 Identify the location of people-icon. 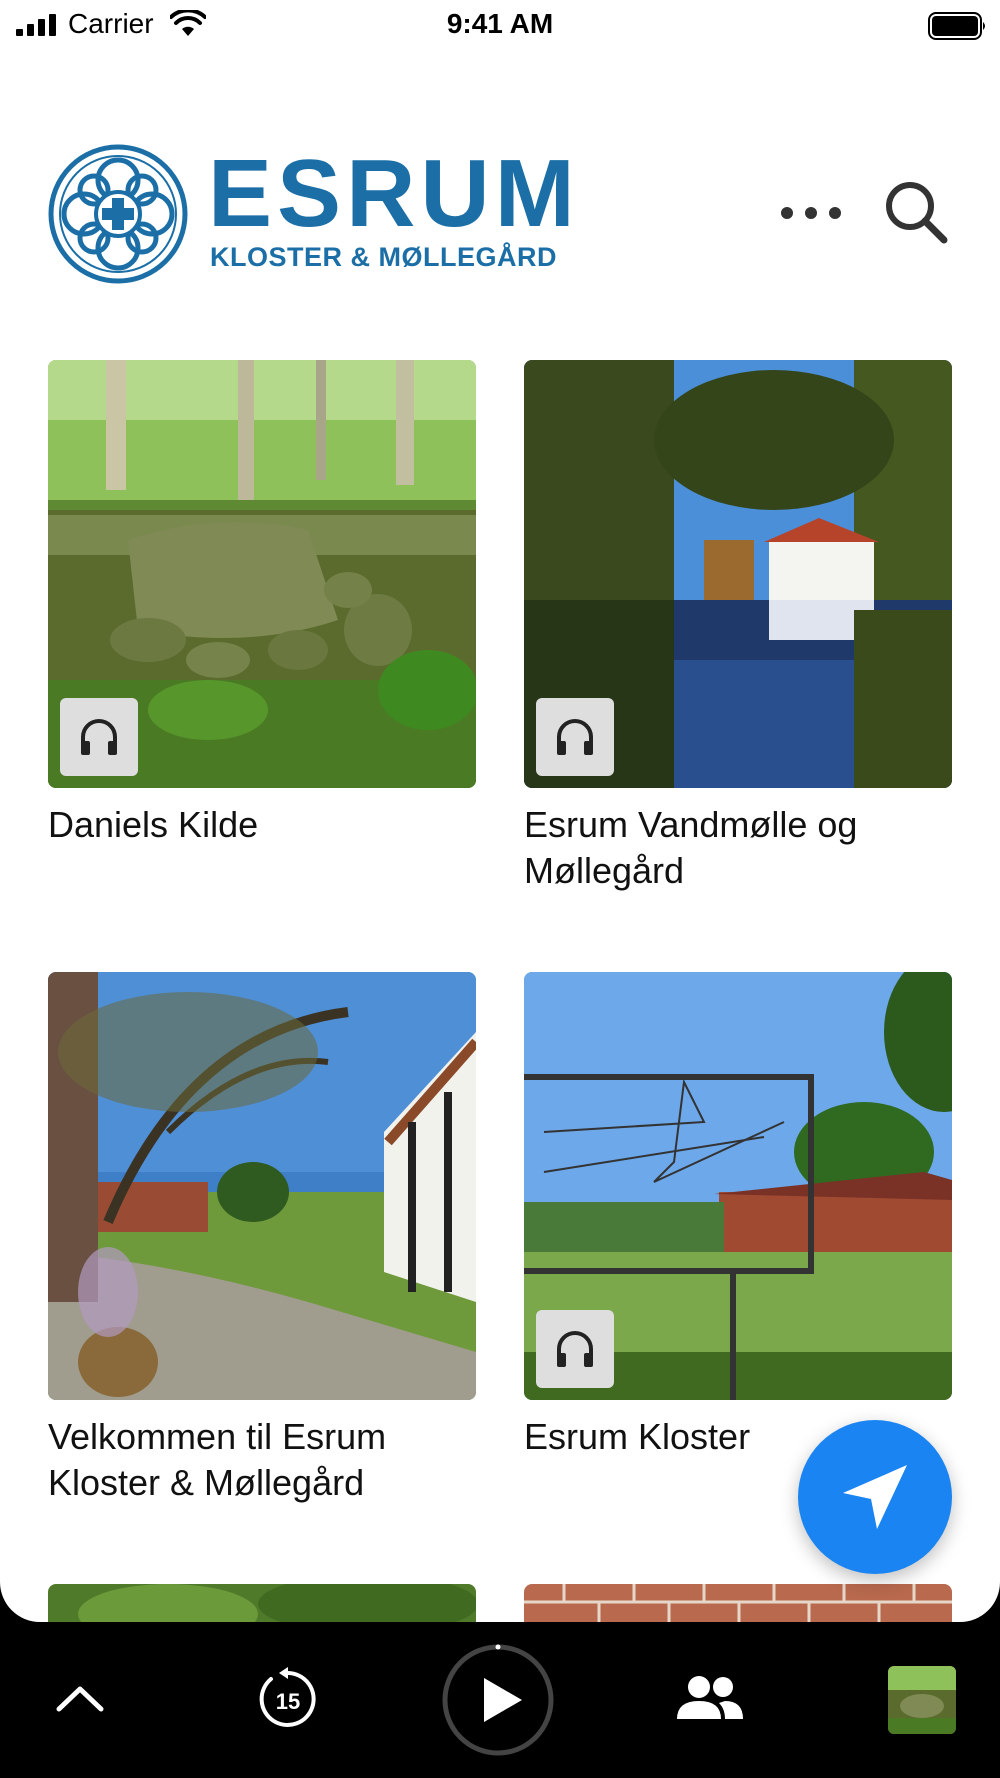
(710, 1697).